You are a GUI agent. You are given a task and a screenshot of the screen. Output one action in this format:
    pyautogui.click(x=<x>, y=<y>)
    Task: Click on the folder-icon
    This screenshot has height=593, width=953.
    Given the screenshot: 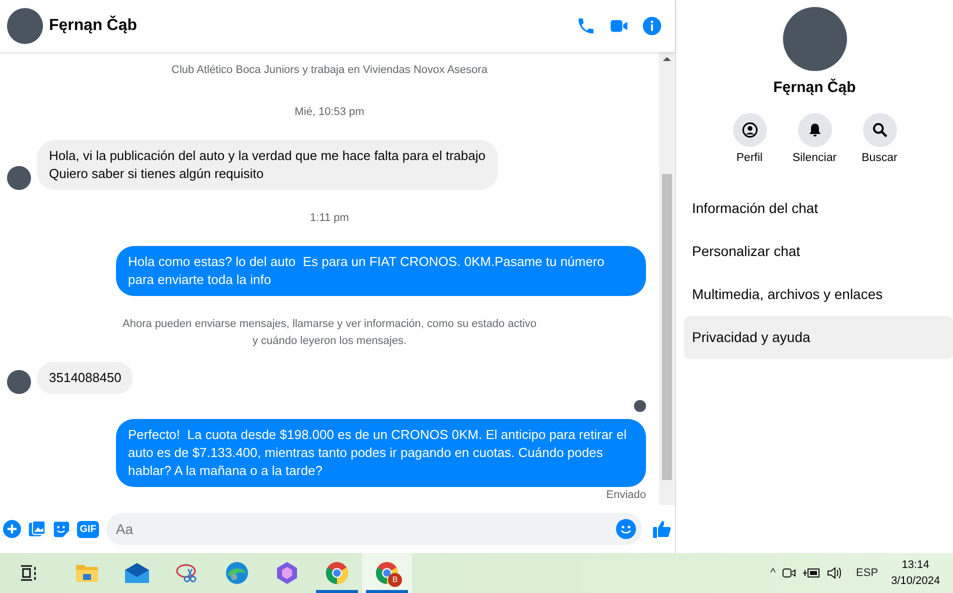 What is the action you would take?
    pyautogui.click(x=87, y=573)
    